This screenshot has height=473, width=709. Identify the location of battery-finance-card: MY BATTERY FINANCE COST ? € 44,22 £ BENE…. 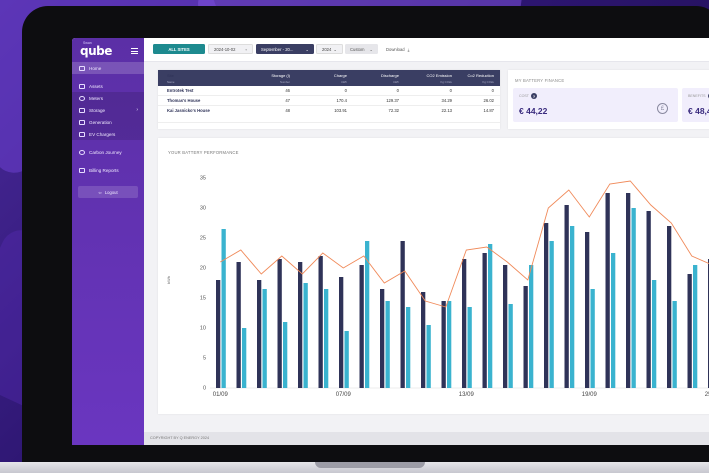
(608, 99).